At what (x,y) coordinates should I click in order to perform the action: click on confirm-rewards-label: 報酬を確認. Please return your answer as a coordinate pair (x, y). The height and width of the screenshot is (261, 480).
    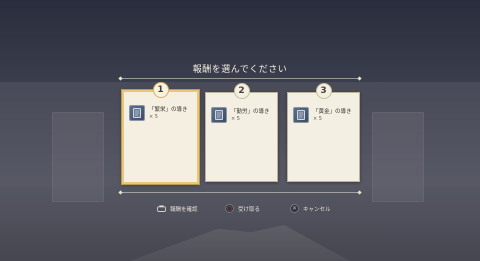
    Looking at the image, I should click on (184, 209).